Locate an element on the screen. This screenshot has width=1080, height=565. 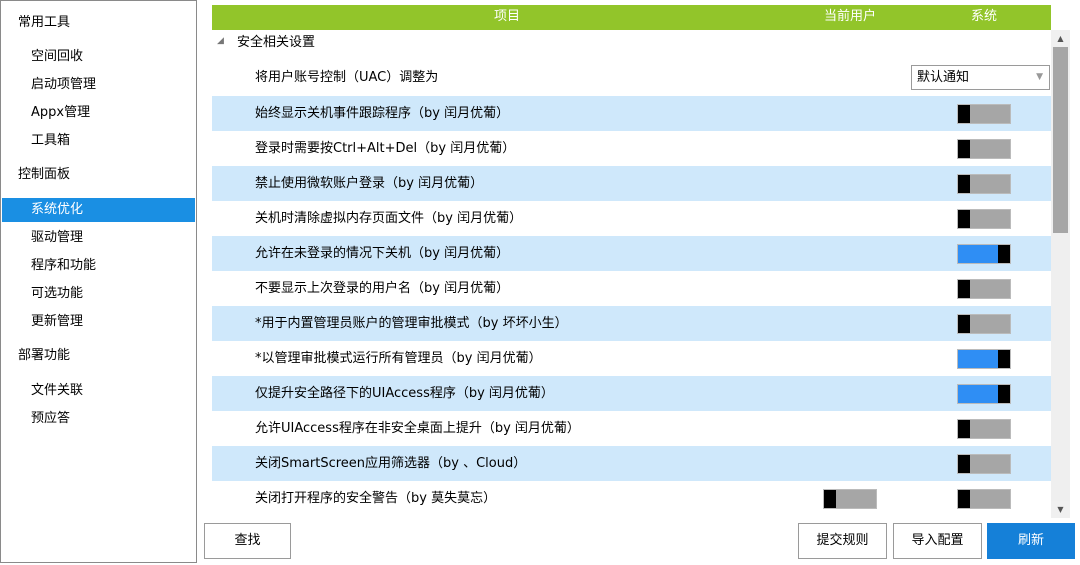
table-row-uac: 将用户账号控制（UAC）调整为 默认通知 ▼ is located at coordinates (631, 77).